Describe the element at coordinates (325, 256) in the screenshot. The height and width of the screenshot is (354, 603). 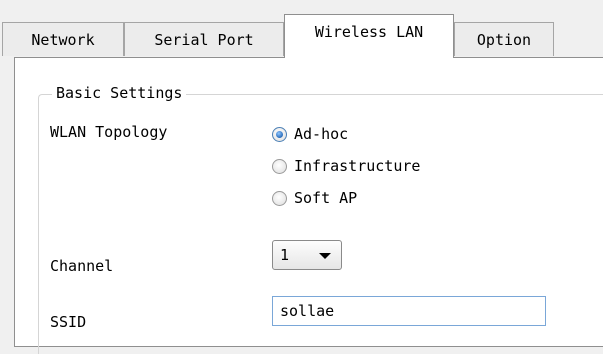
I see `chevron-down-icon` at that location.